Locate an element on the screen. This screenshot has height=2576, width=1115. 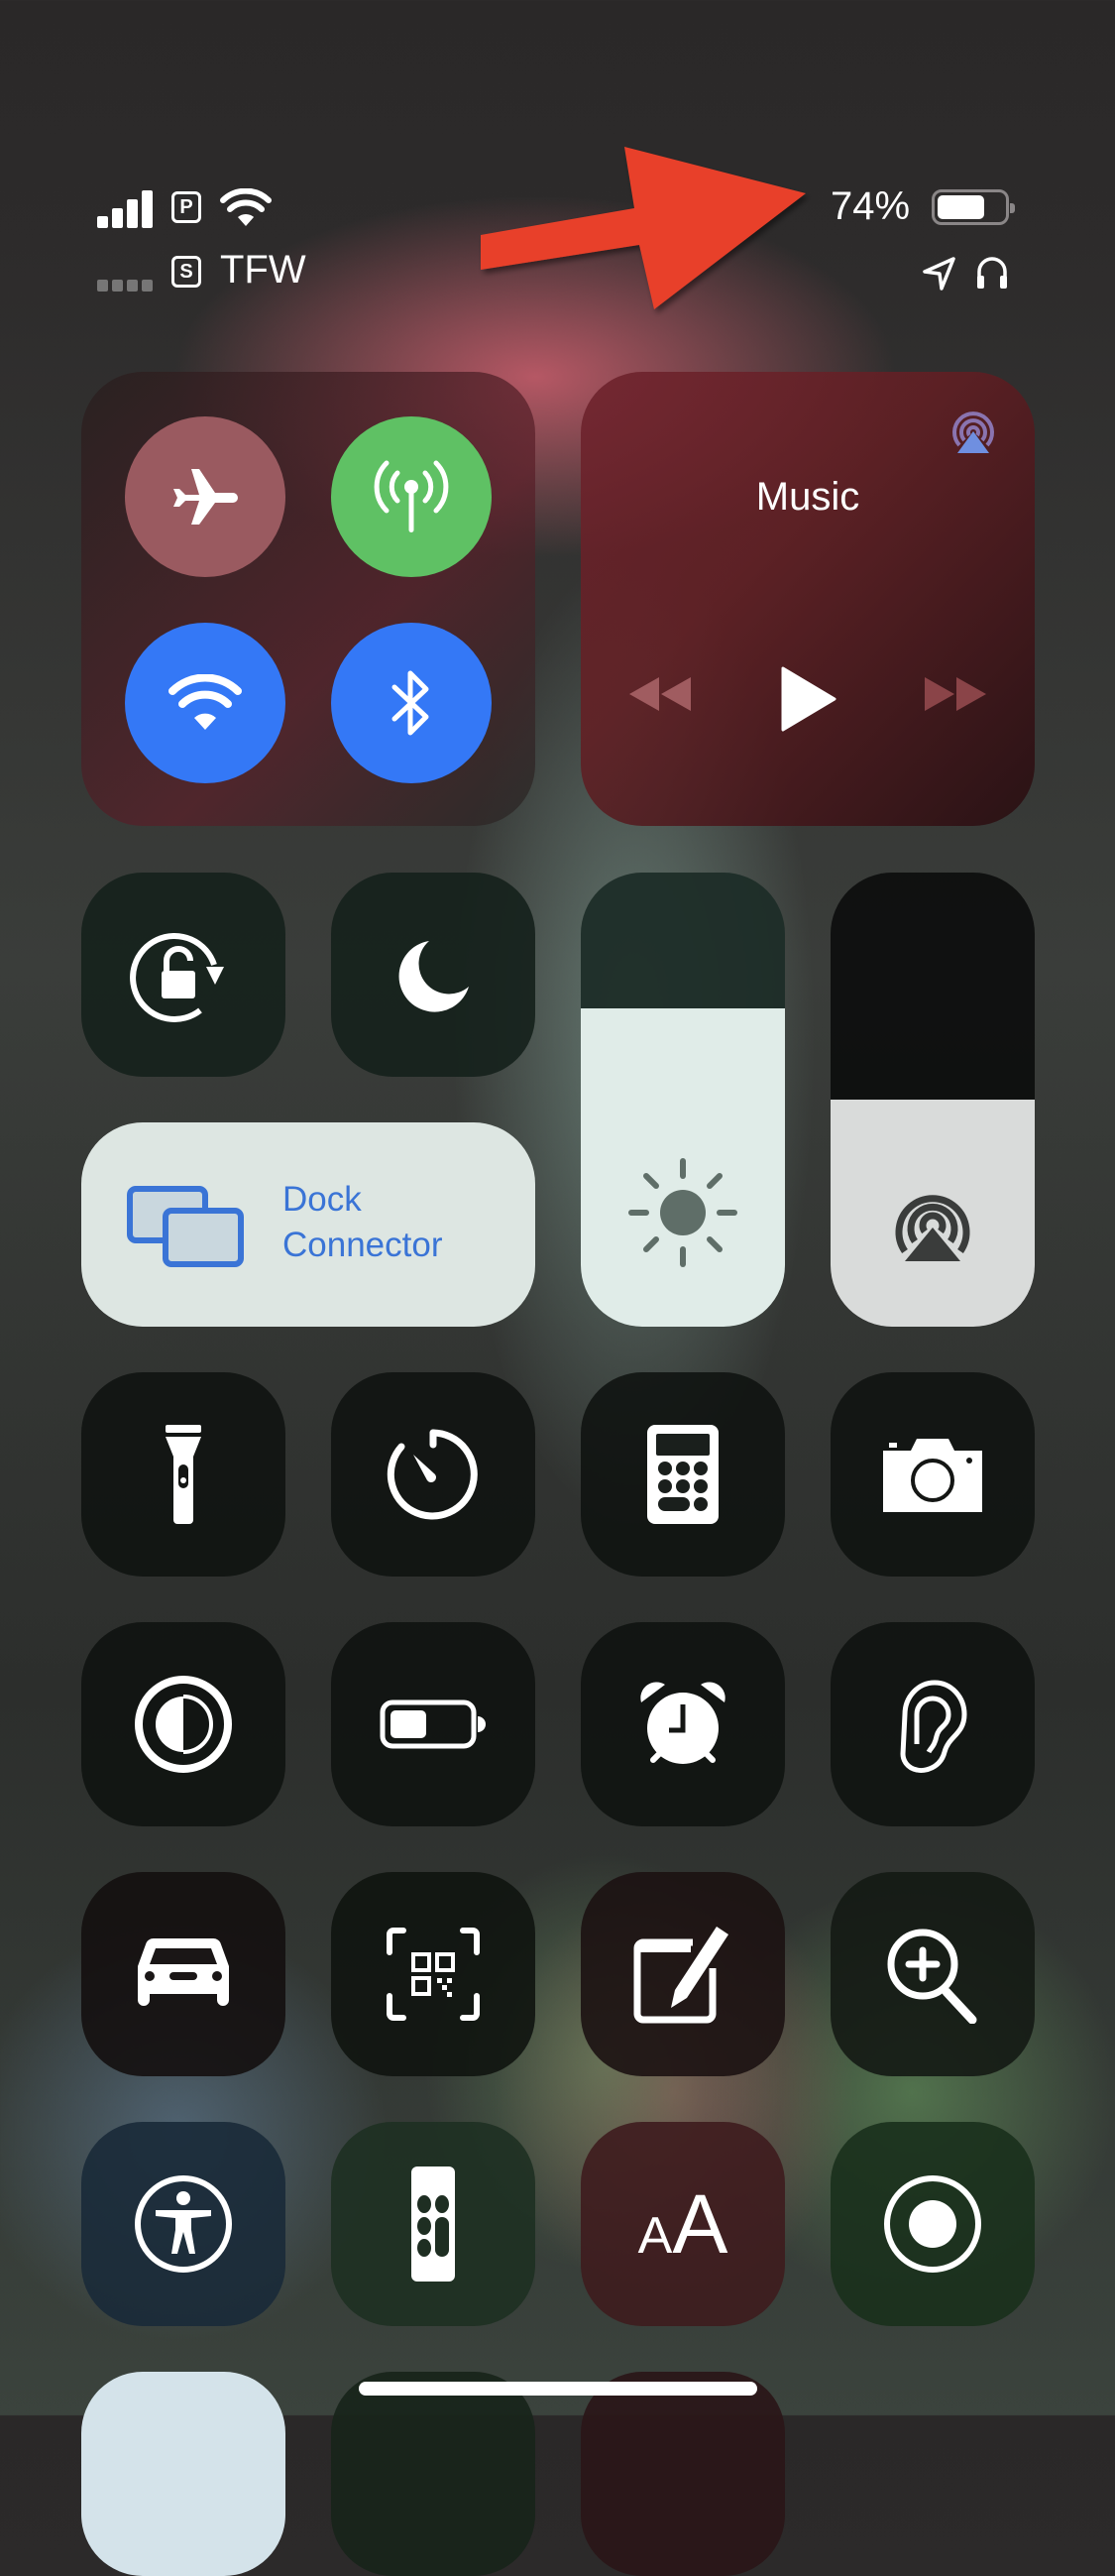
screen-mirroring-icon is located at coordinates (185, 1227).